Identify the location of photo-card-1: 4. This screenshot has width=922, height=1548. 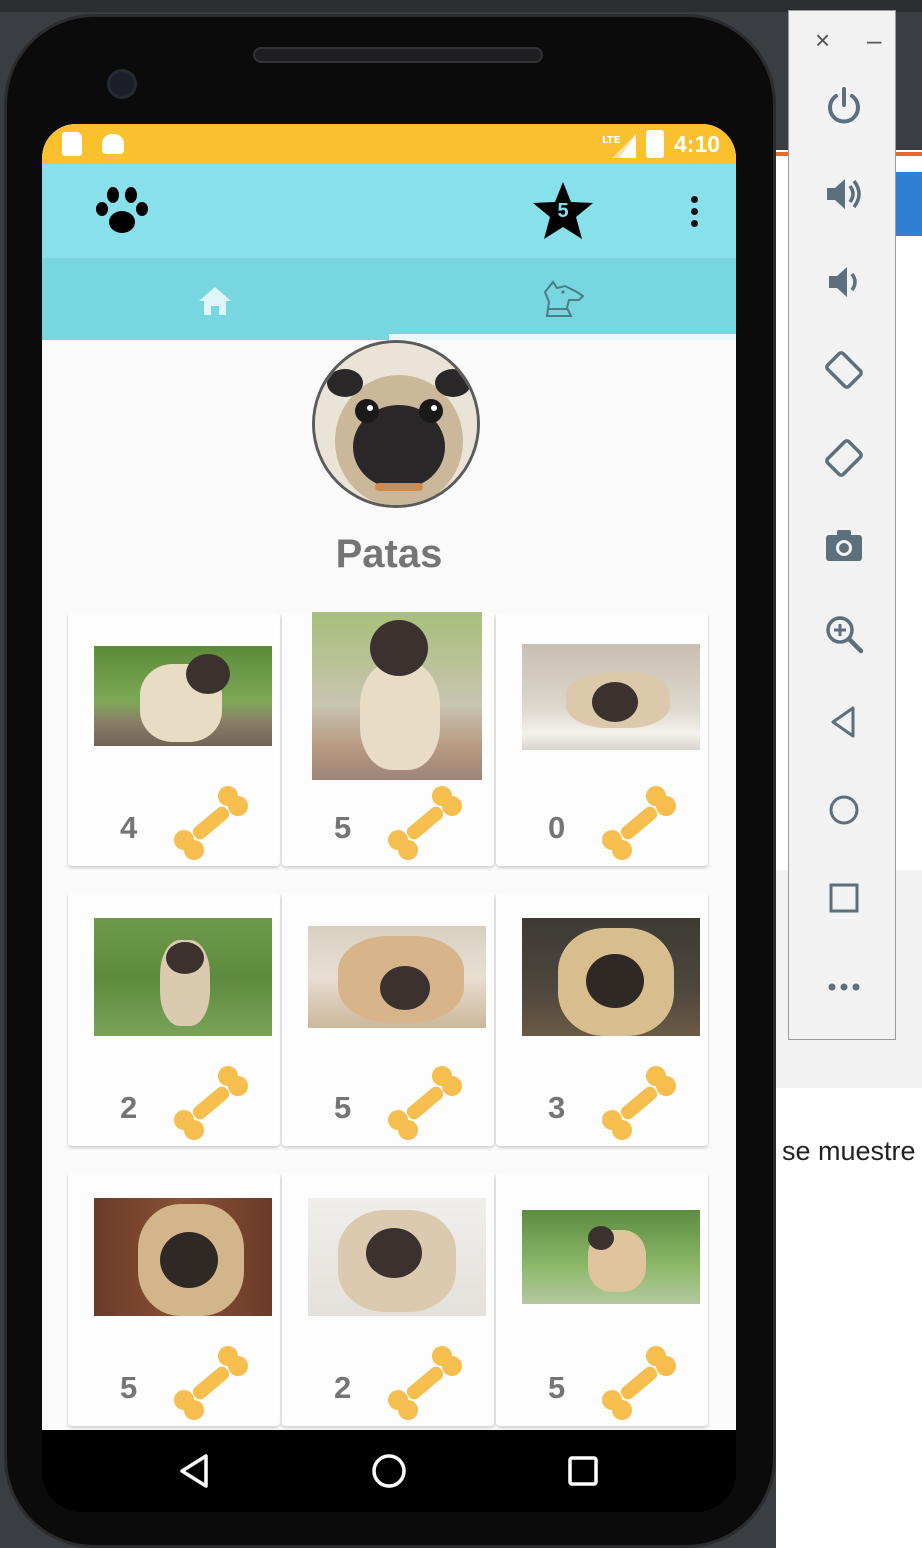
(174, 739).